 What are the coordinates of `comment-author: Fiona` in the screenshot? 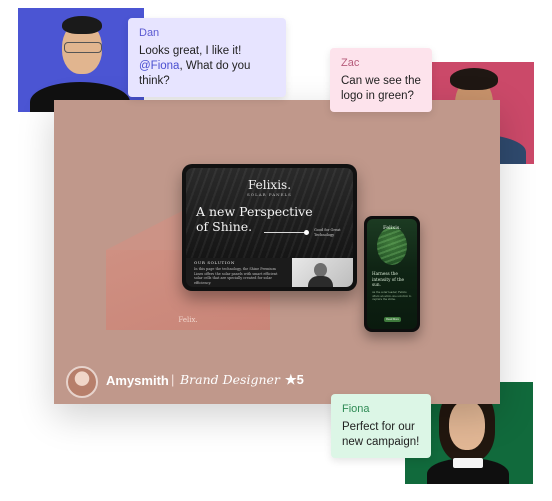 It's located at (356, 409).